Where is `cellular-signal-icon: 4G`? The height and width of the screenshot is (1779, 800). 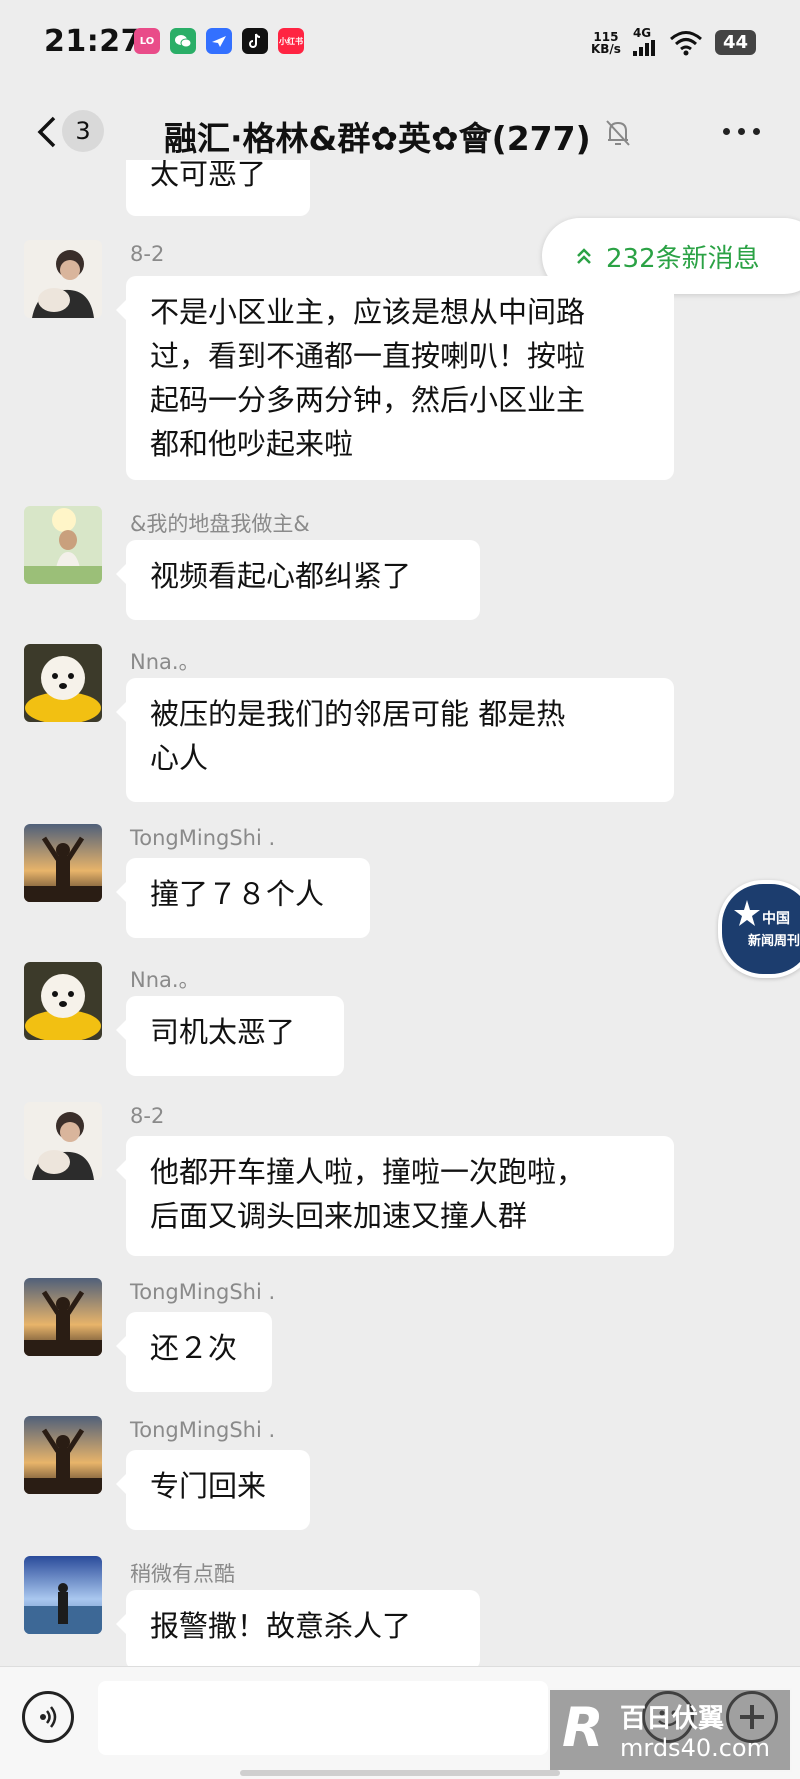 cellular-signal-icon: 4G is located at coordinates (644, 42).